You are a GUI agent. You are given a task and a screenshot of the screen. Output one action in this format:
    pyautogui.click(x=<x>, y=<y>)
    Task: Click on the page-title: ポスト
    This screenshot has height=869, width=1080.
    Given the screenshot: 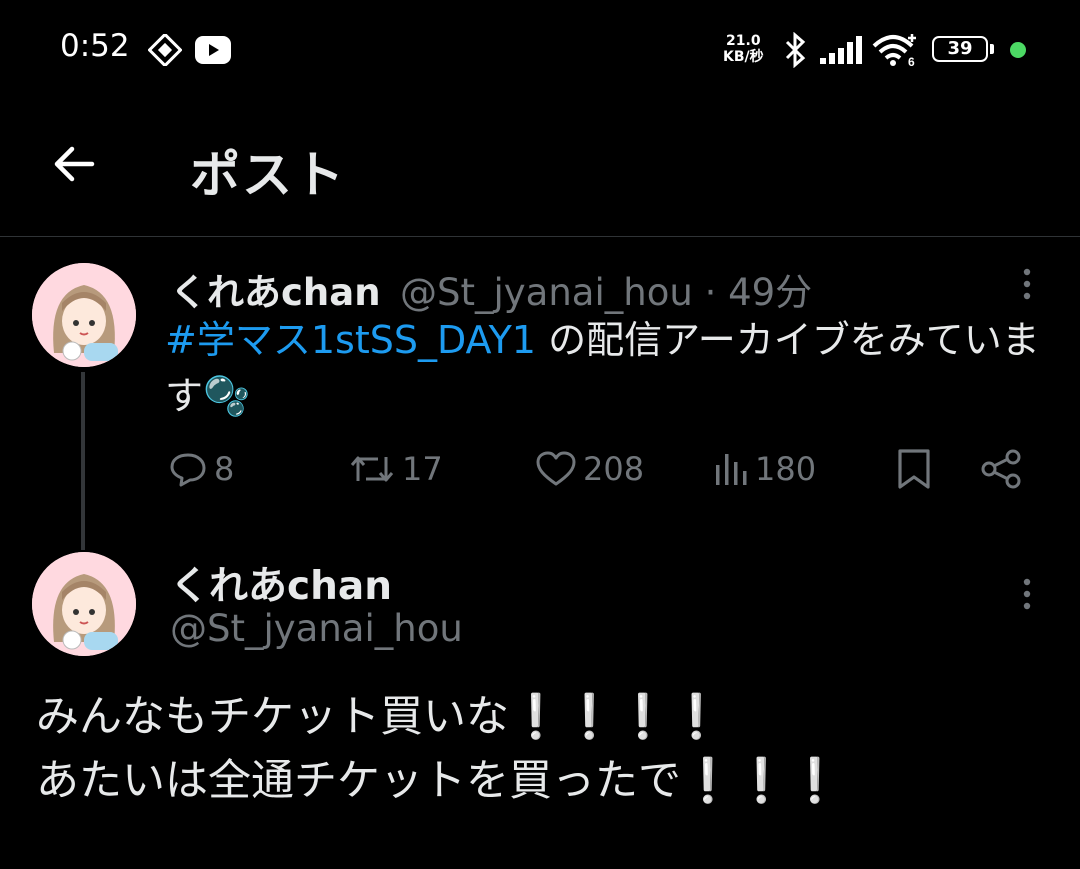 What is the action you would take?
    pyautogui.click(x=268, y=175)
    